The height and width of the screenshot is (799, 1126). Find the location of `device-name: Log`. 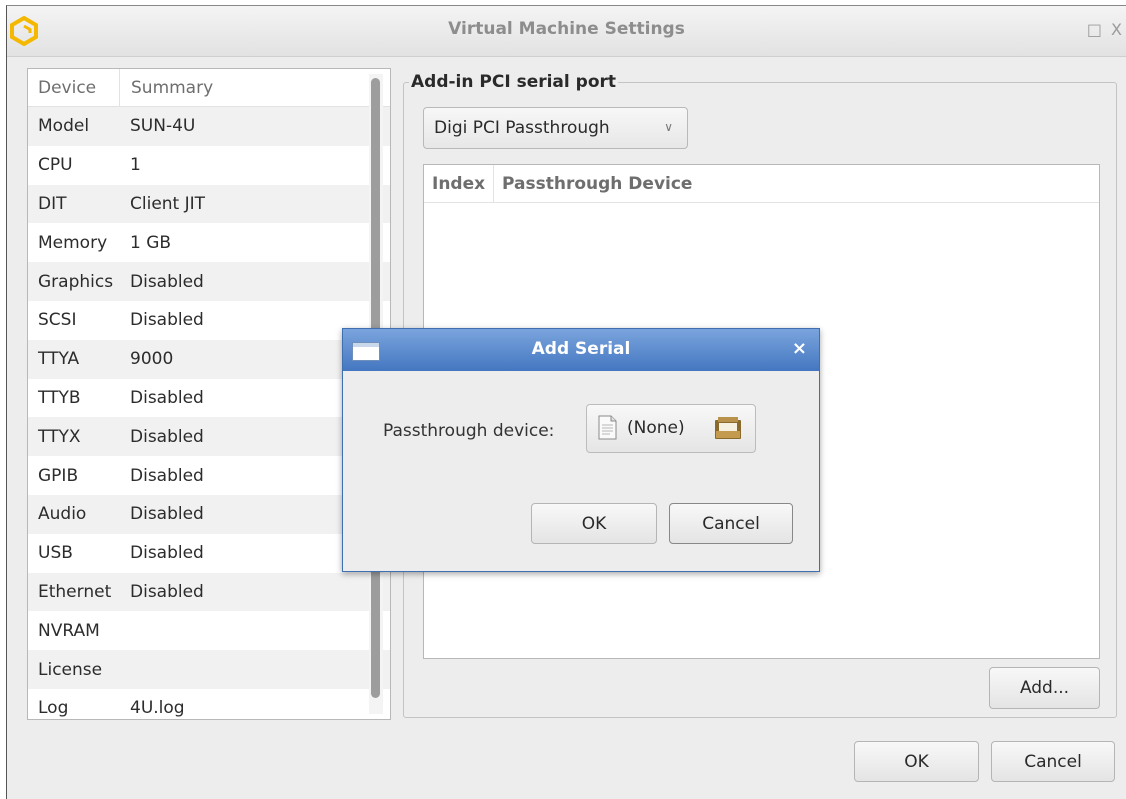

device-name: Log is located at coordinates (53, 708).